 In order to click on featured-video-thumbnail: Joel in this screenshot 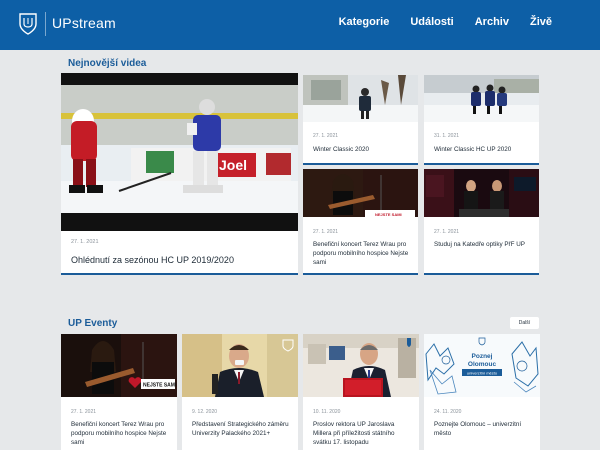, I will do `click(179, 152)`.